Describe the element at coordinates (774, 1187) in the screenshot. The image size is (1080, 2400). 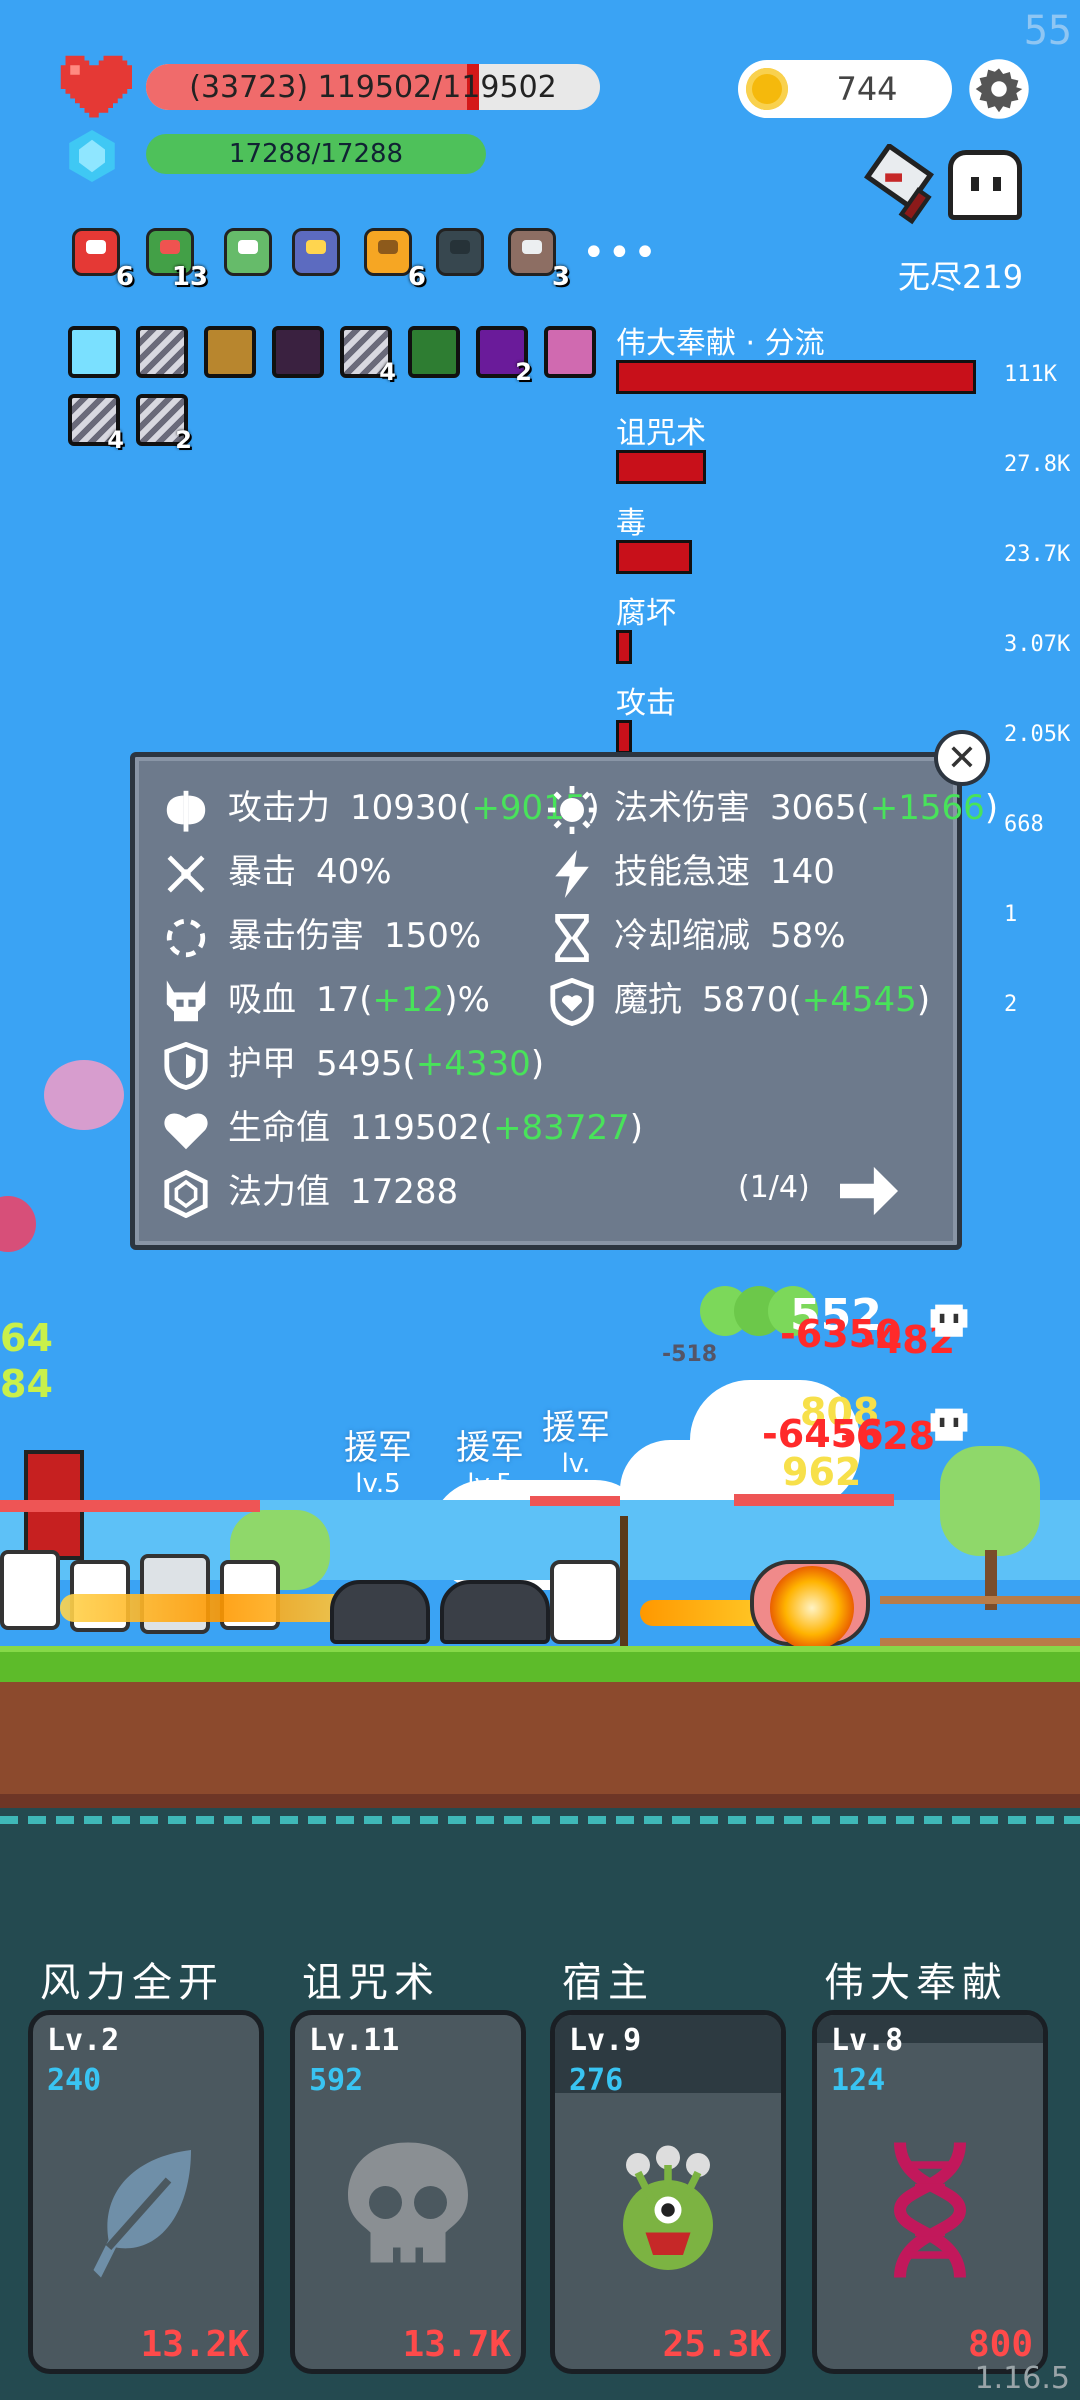
I see `stats-page-indicator: (1/4)` at that location.